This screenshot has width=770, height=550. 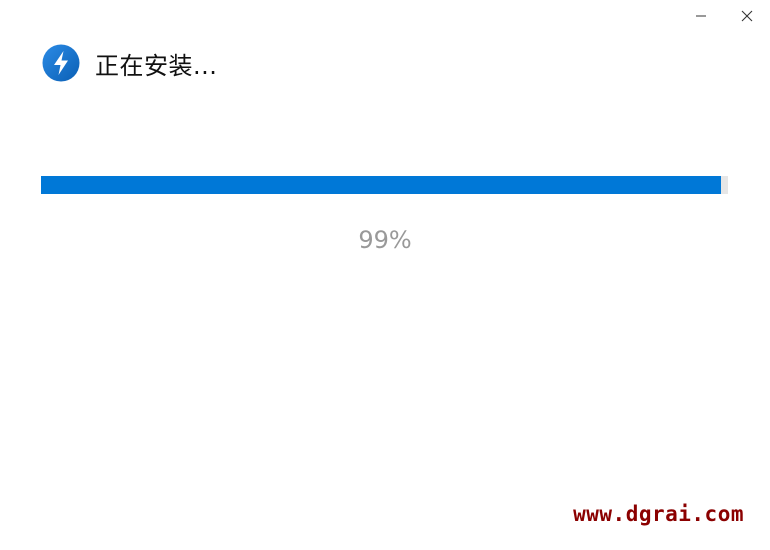 I want to click on close-icon, so click(x=747, y=16).